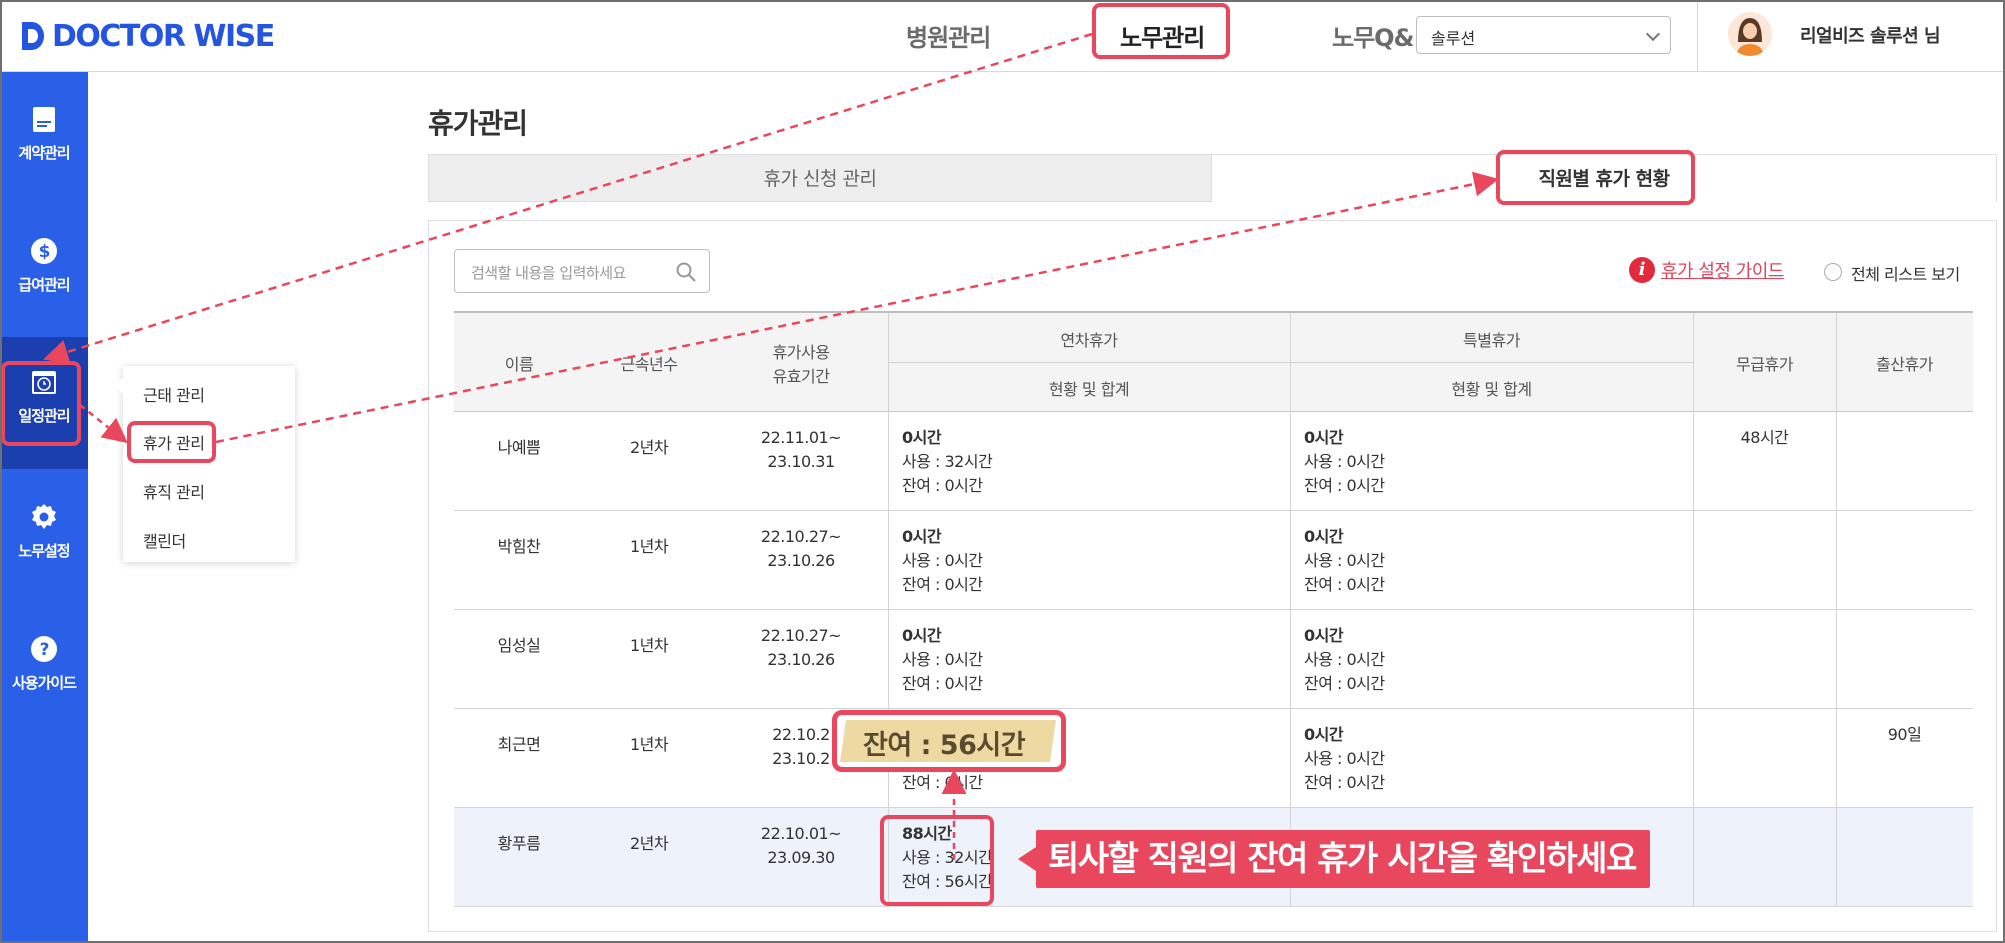 The image size is (2005, 943). Describe the element at coordinates (649, 447) in the screenshot. I see `cell-tenure: 2년차` at that location.